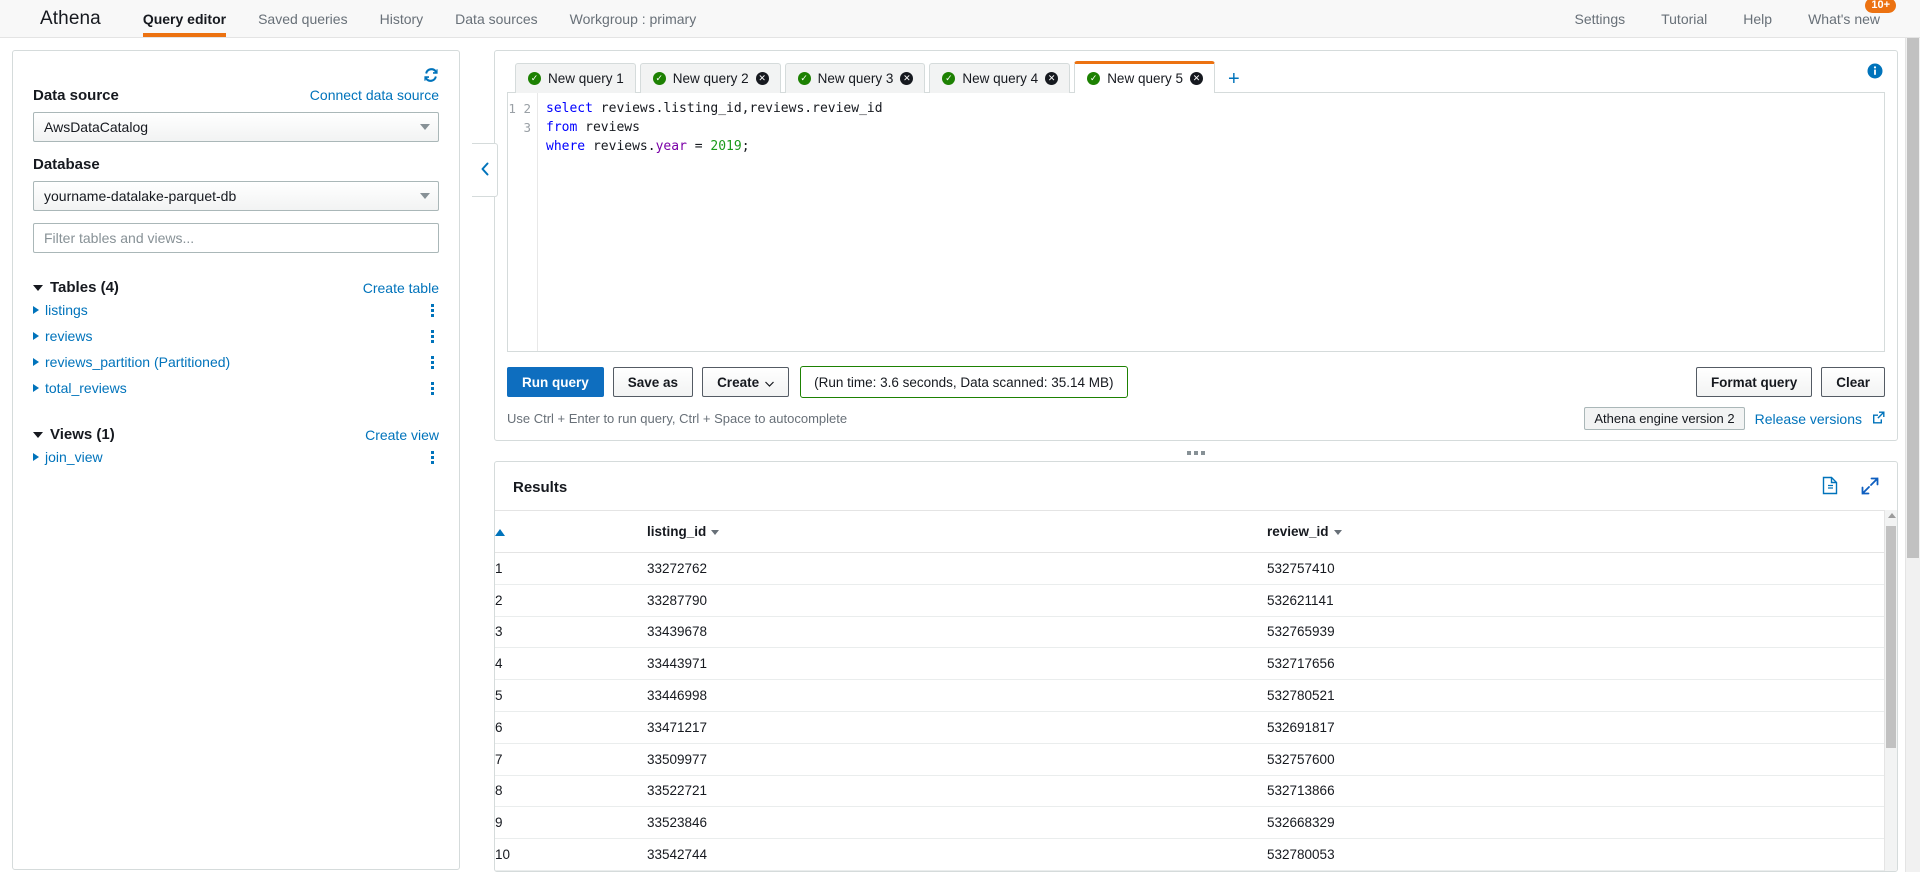  Describe the element at coordinates (710, 78) in the screenshot. I see `query-tab-2: ✓ New query 2 ✕` at that location.